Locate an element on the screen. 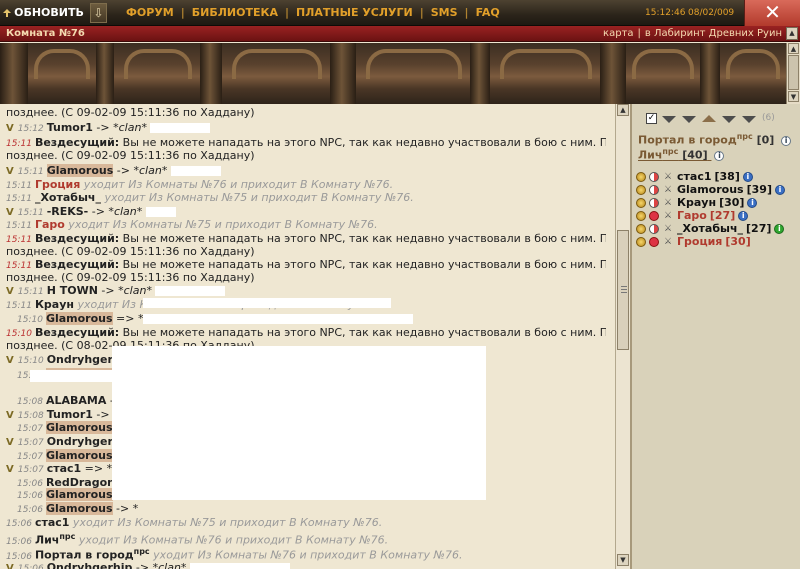 The height and width of the screenshot is (569, 800). player-row: ⚔ Гаро [27] i is located at coordinates (692, 215).